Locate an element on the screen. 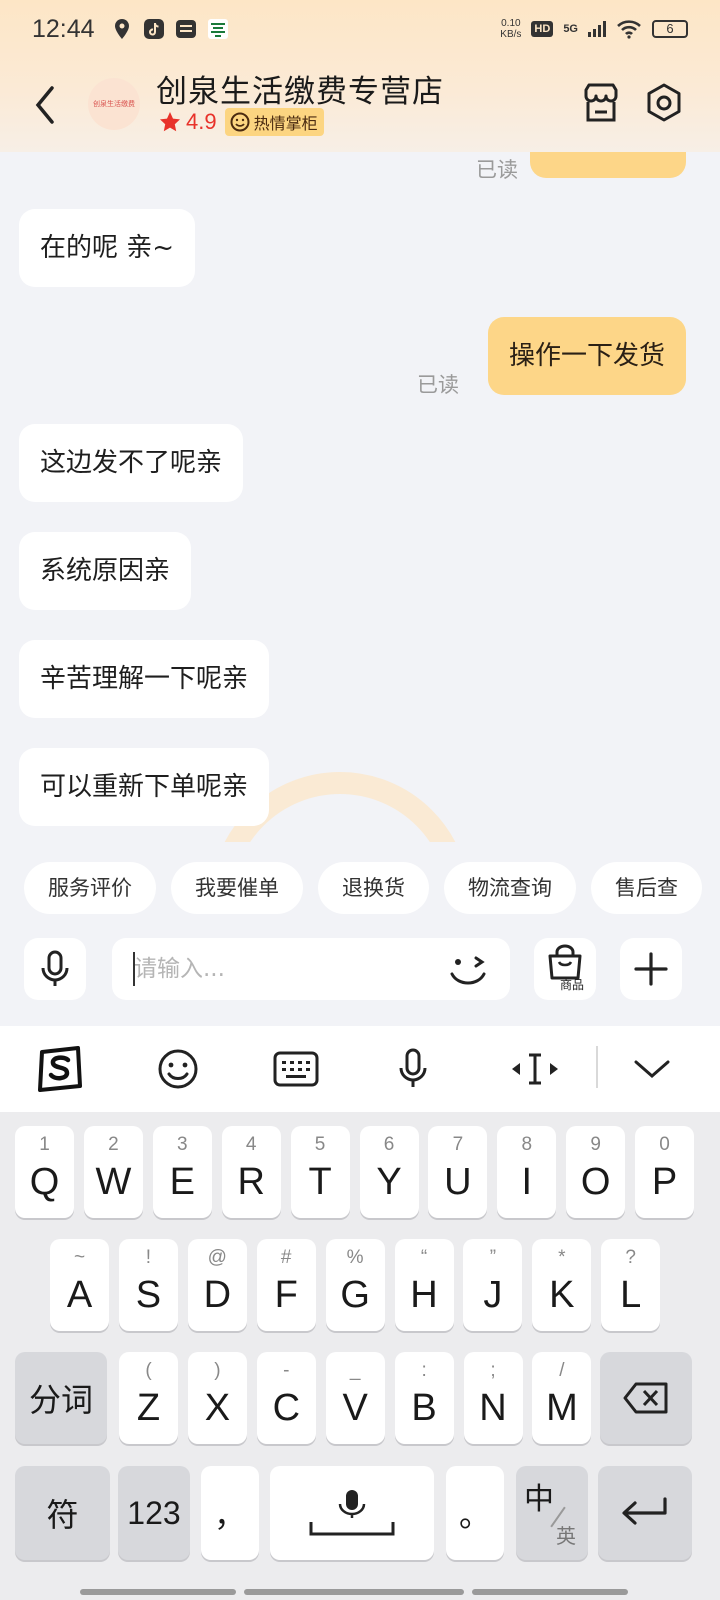 This screenshot has width=720, height=1600. message-bubble-incoming: 辛苦理解一下呢亲 is located at coordinates (144, 679).